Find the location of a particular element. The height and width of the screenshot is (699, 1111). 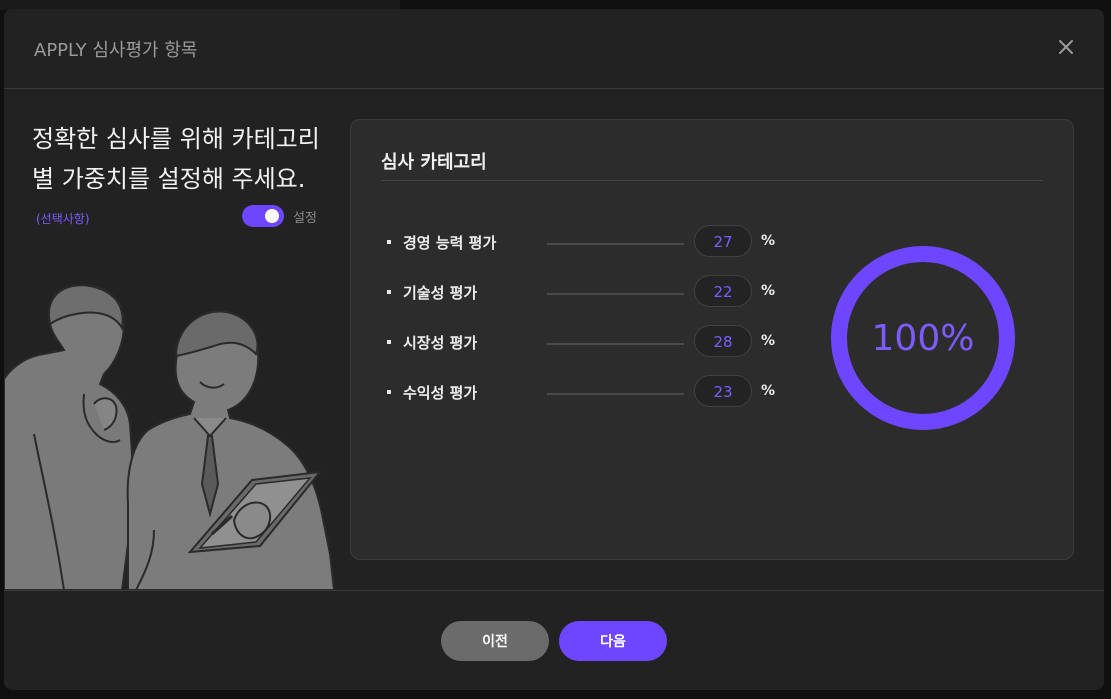

weight-setting-toggle-row: 설정 is located at coordinates (279, 216).